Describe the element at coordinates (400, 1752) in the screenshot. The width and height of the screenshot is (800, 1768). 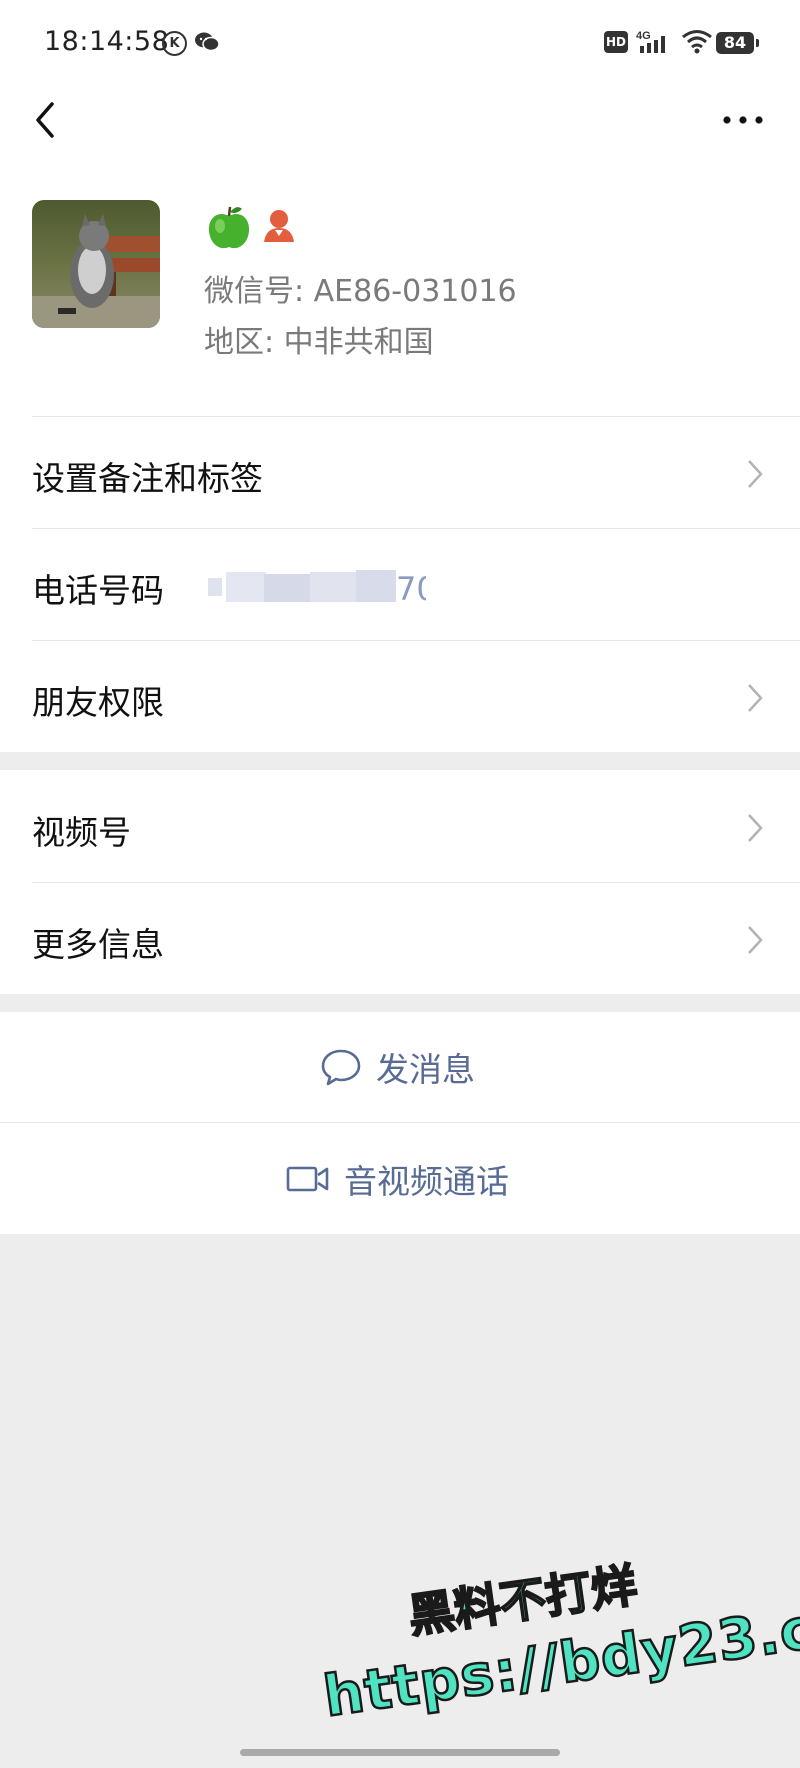
I see `home-indicator` at that location.